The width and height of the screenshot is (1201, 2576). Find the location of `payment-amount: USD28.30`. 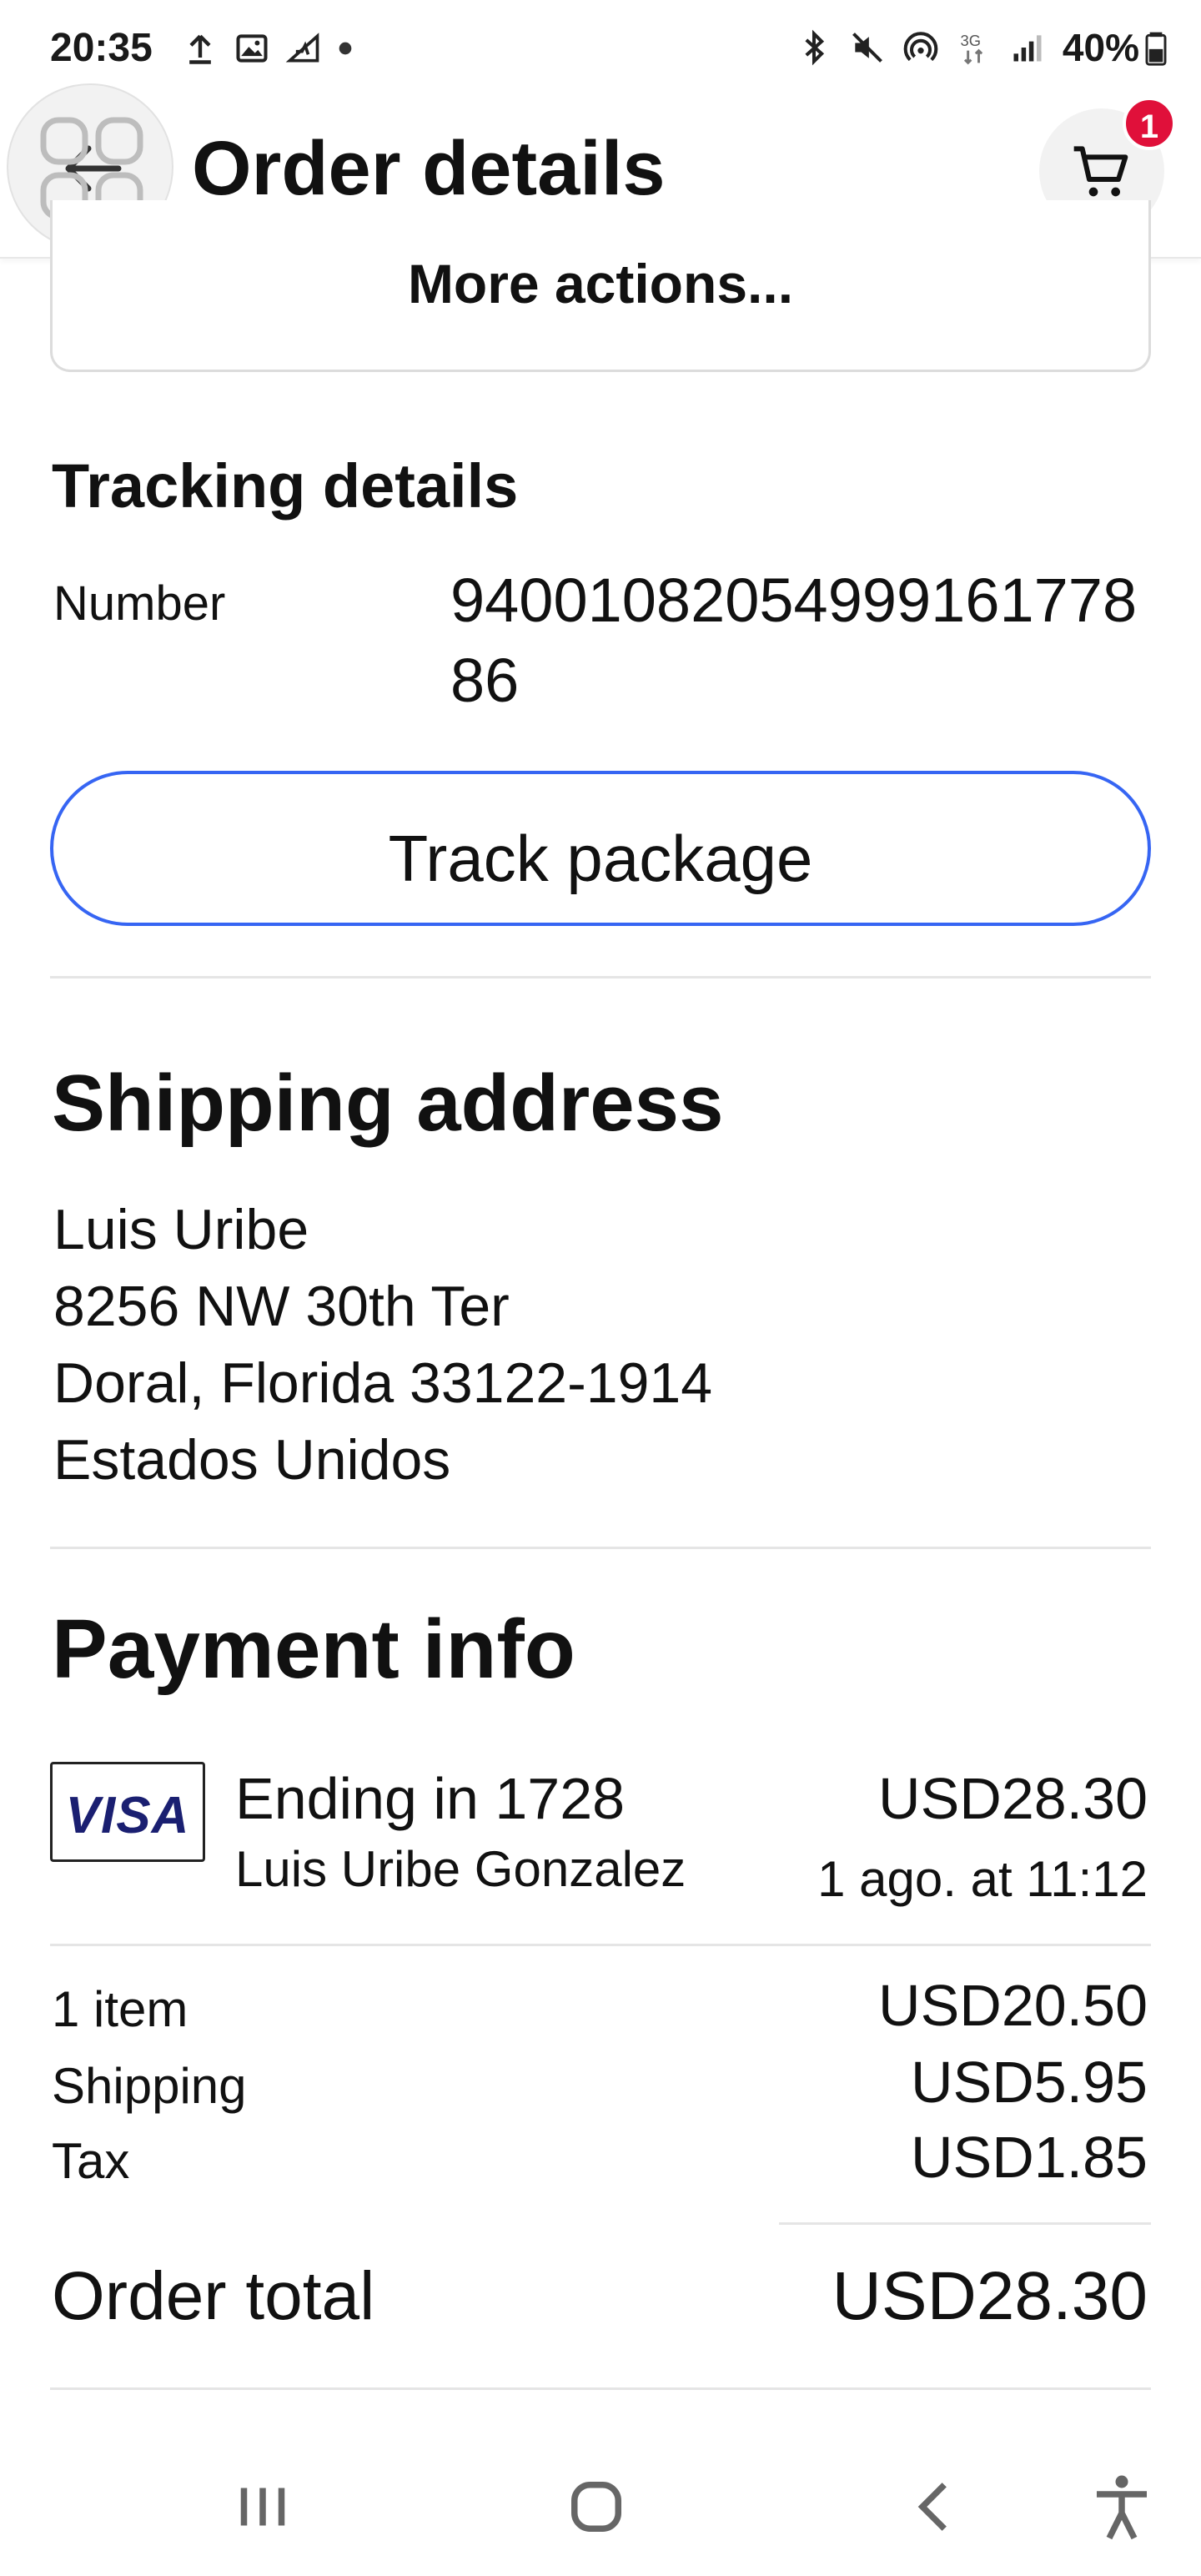

payment-amount: USD28.30 is located at coordinates (1013, 1798).